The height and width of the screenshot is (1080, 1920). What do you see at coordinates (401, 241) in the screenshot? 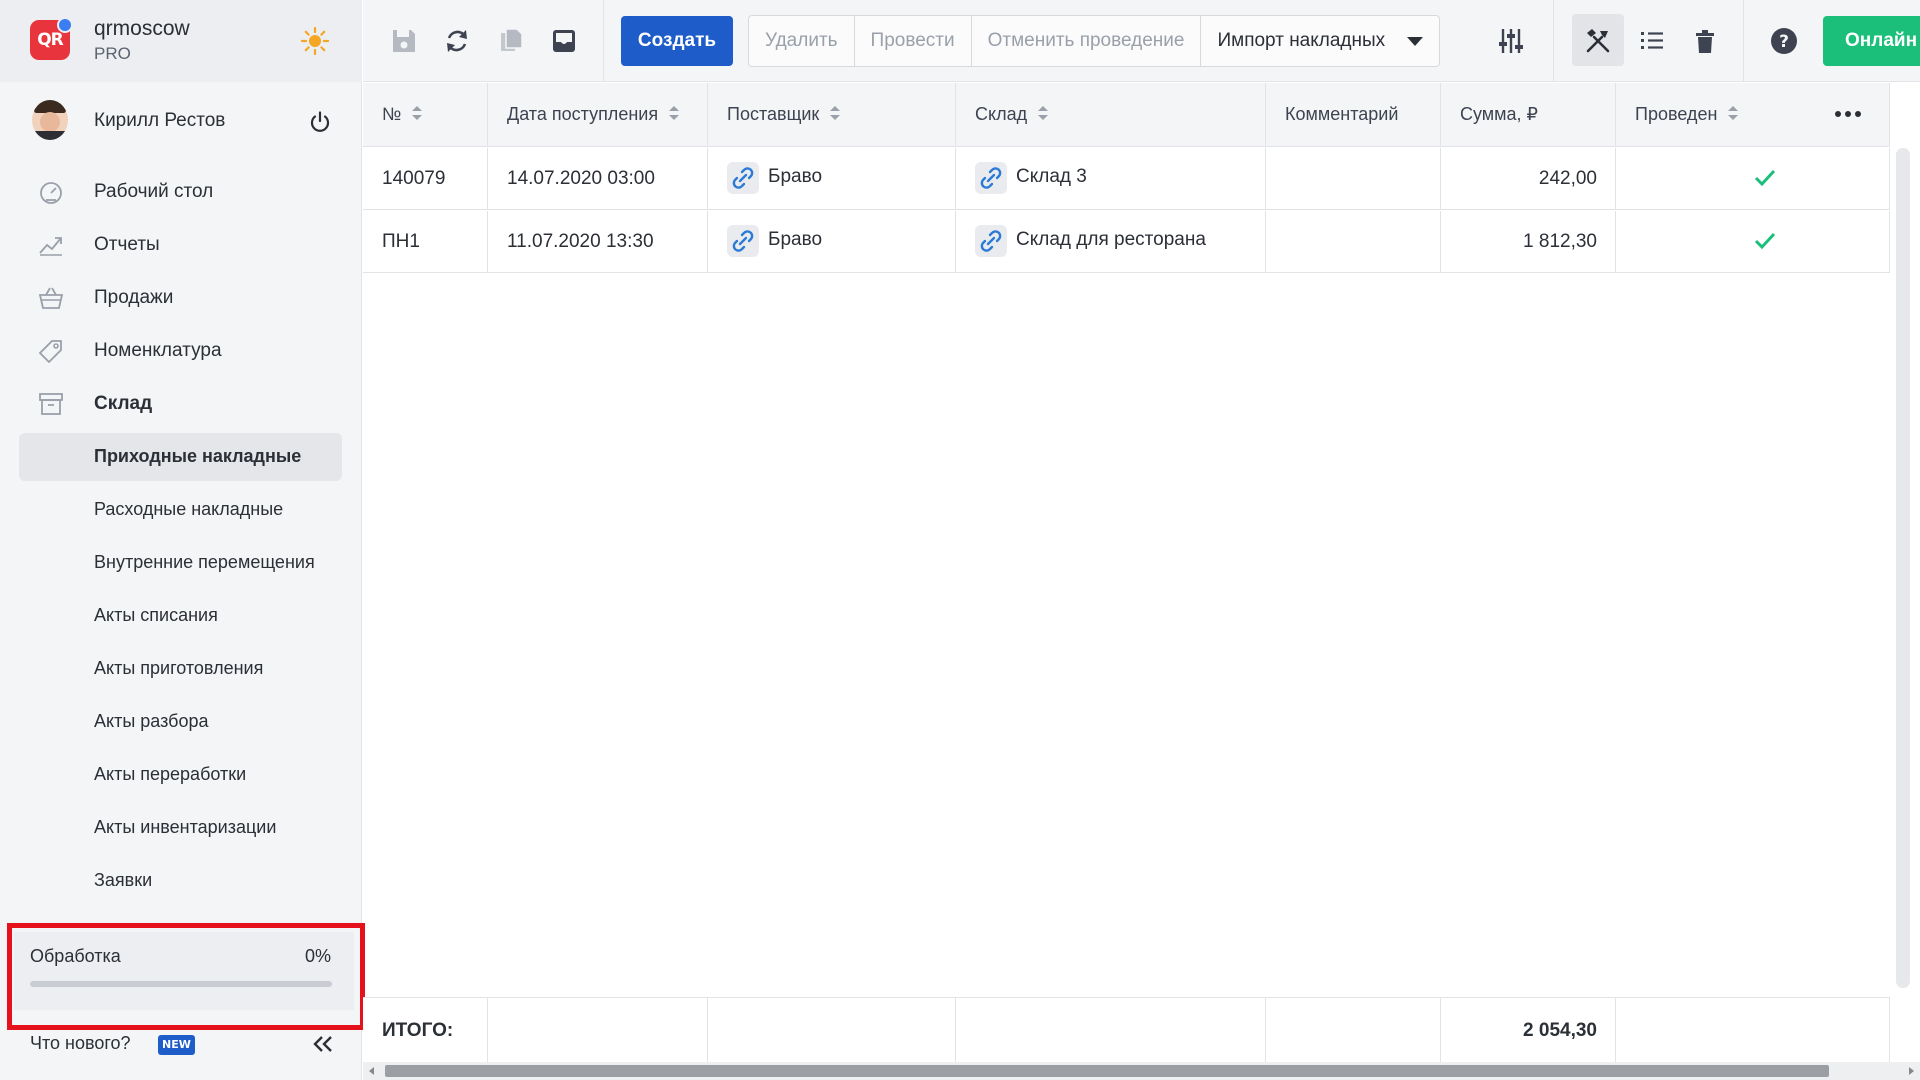
I see `invoice-number: ПН1` at bounding box center [401, 241].